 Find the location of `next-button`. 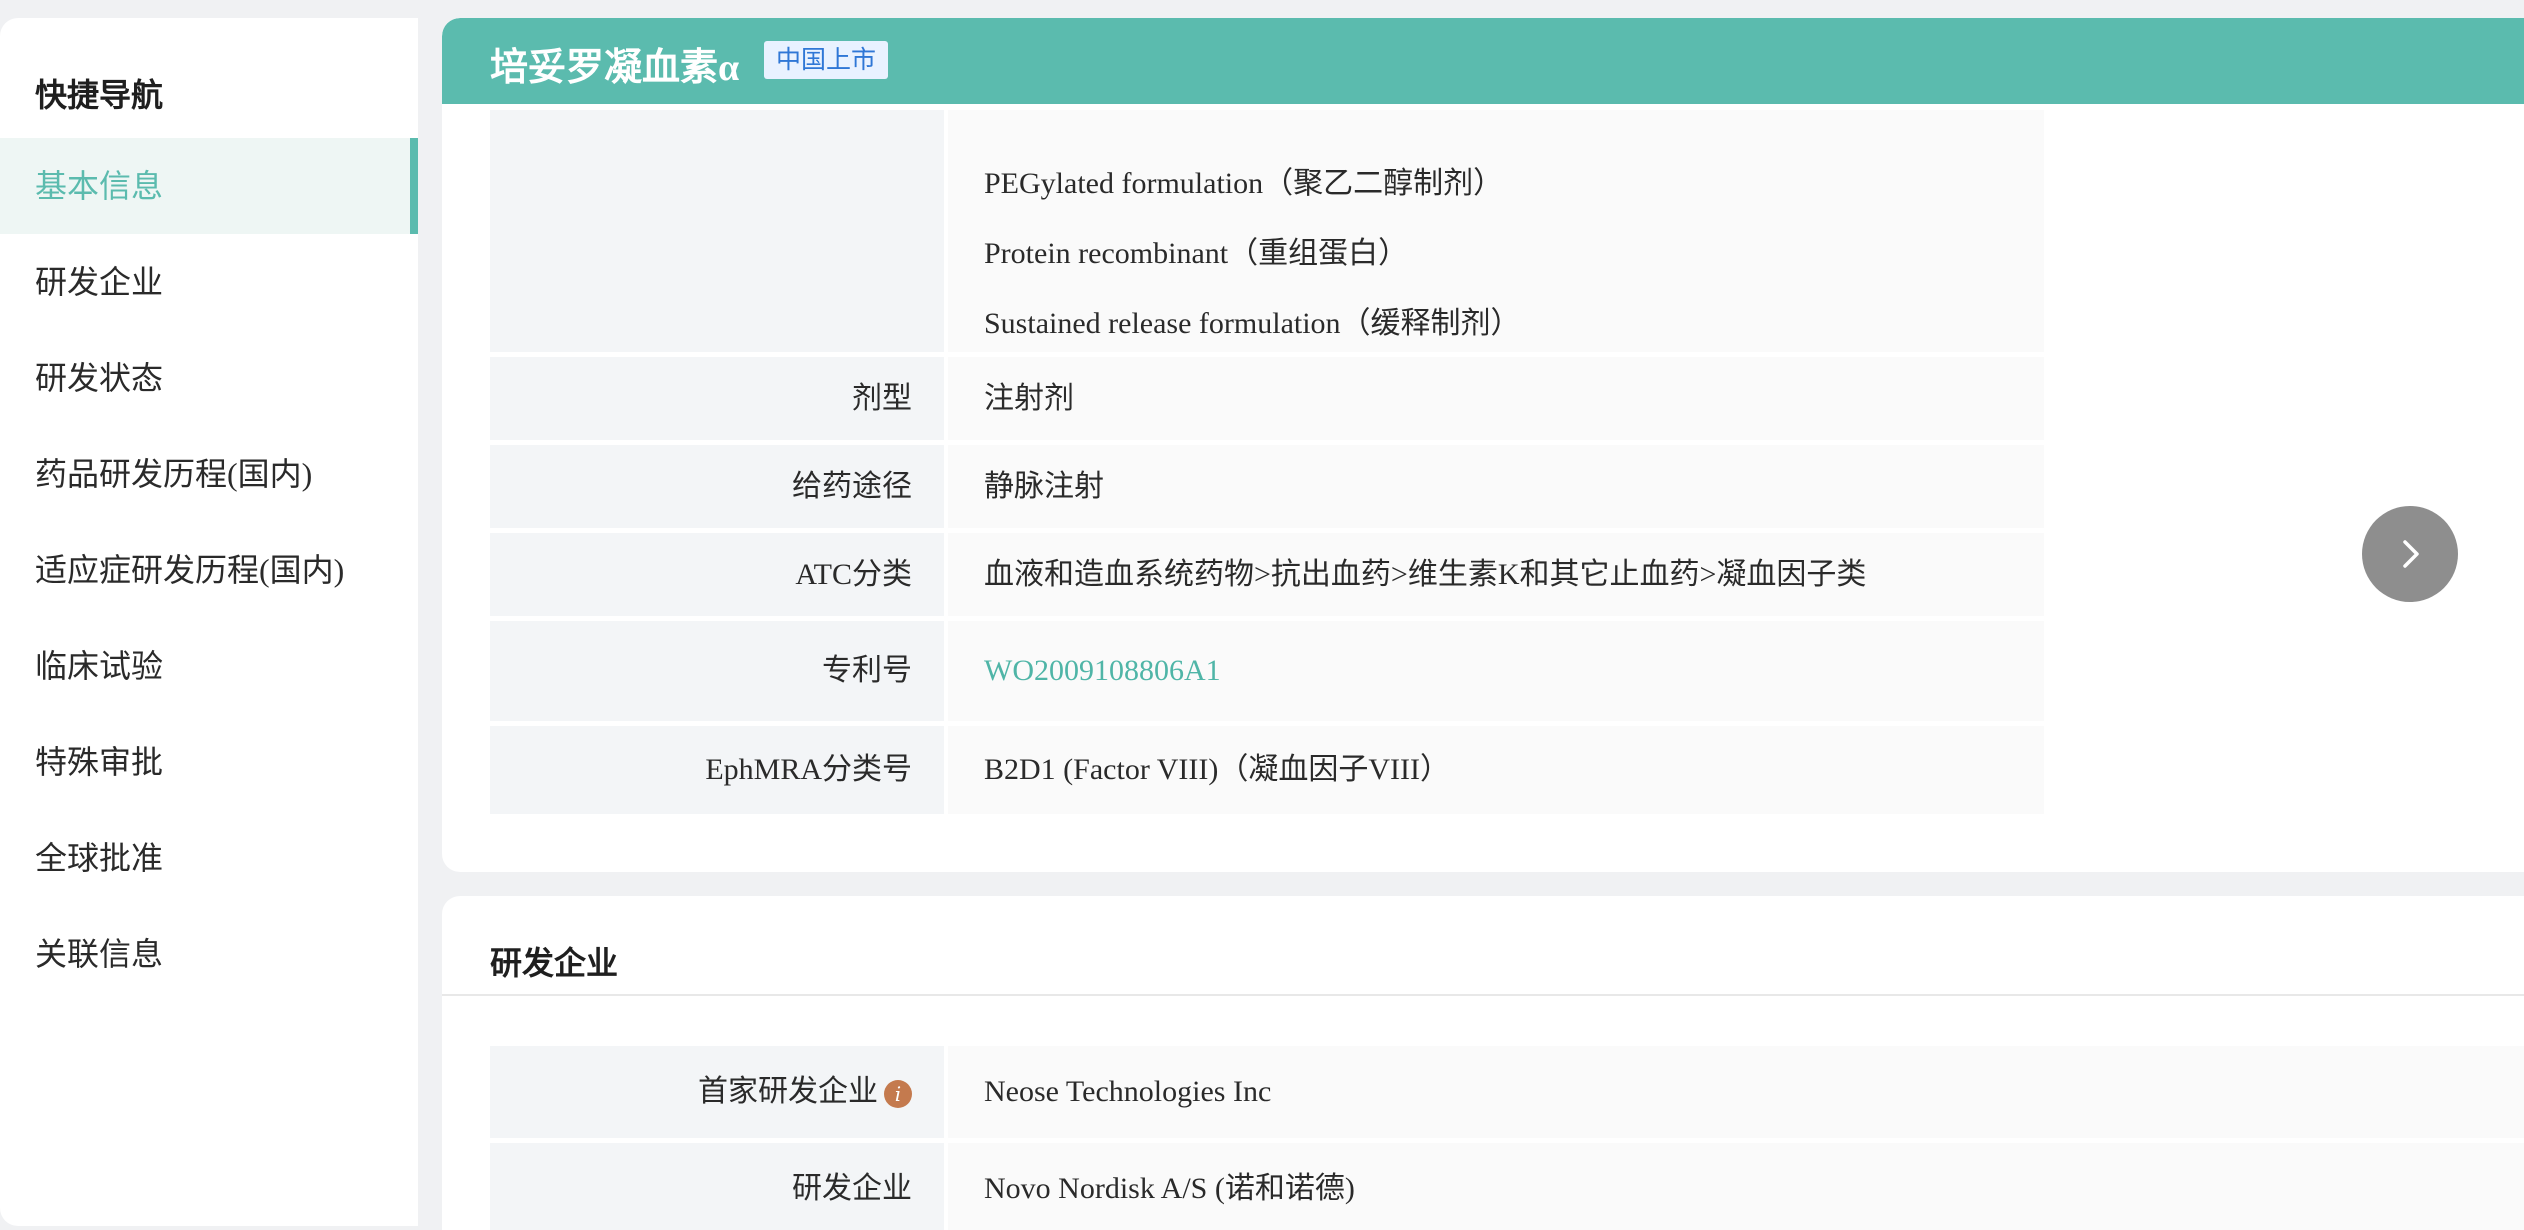

next-button is located at coordinates (2410, 554).